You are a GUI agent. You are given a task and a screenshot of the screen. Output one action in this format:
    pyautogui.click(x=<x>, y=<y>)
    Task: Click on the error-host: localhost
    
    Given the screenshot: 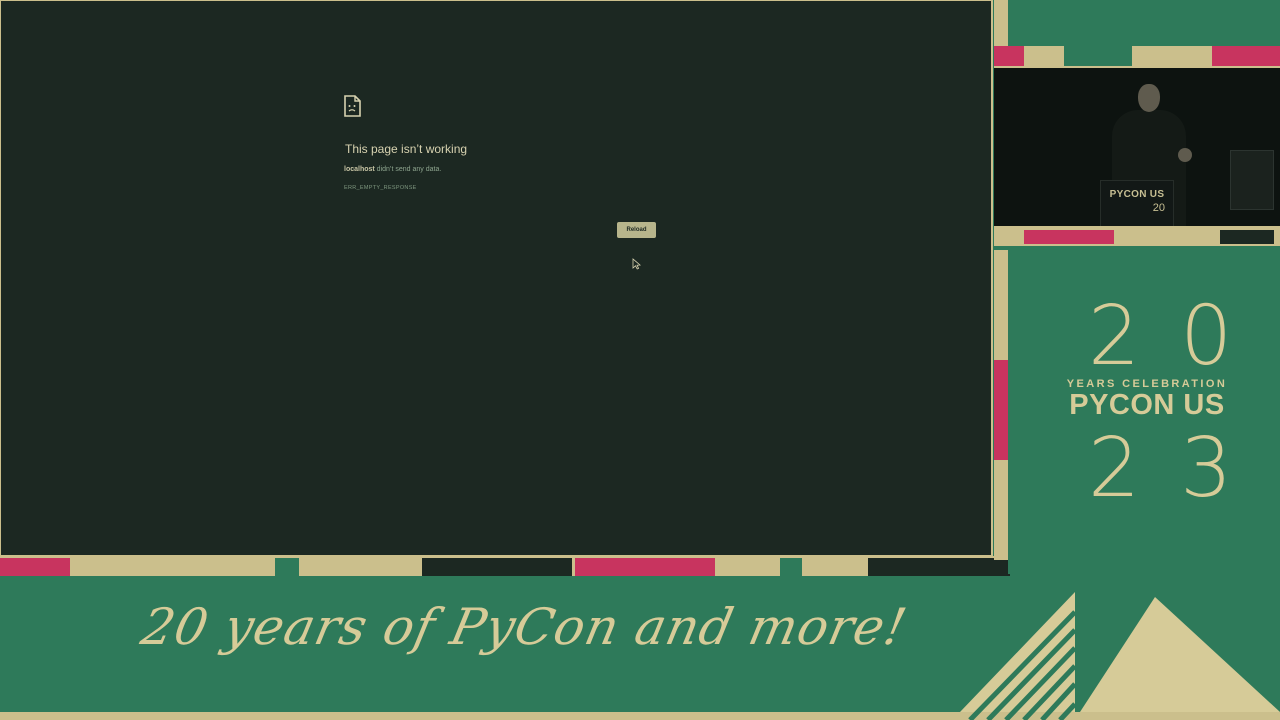 What is the action you would take?
    pyautogui.click(x=359, y=169)
    